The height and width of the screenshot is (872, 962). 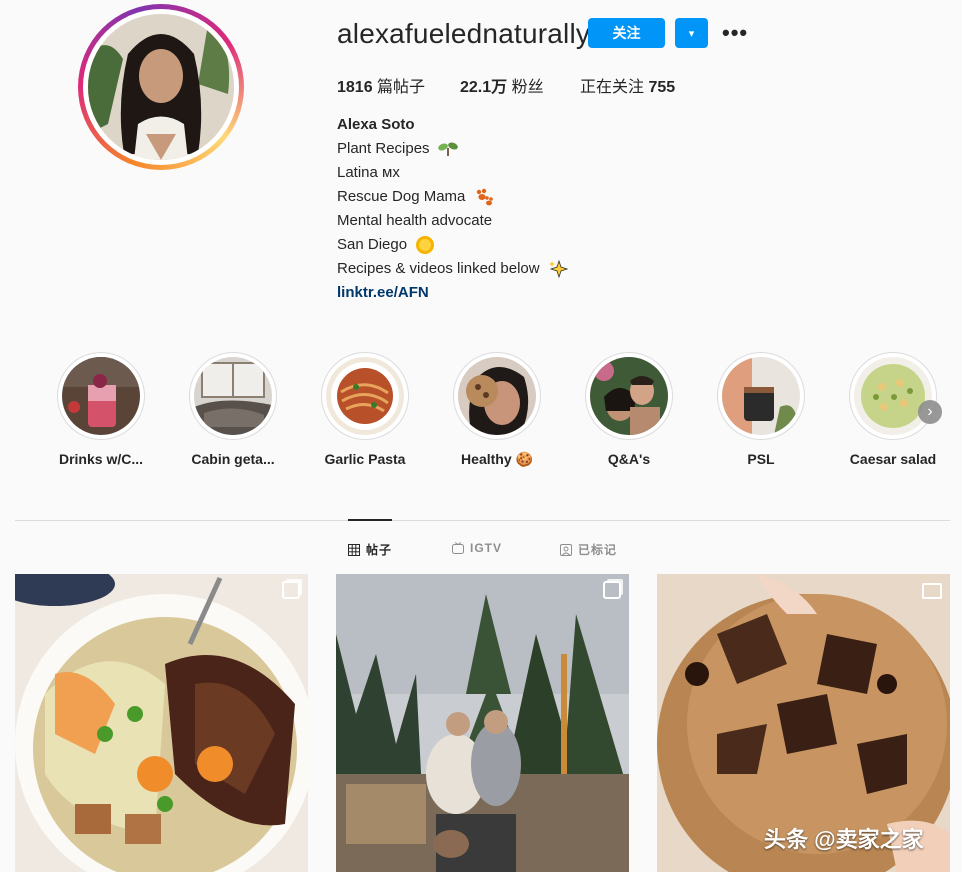 I want to click on posts-count-label: 篇帖子, so click(x=401, y=87).